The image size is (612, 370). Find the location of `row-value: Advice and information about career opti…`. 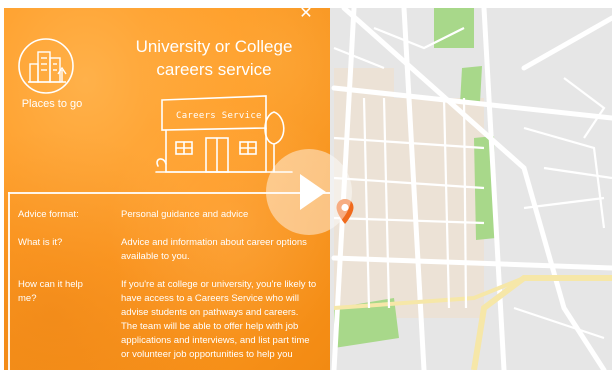

row-value: Advice and information about career opti… is located at coordinates (214, 249).